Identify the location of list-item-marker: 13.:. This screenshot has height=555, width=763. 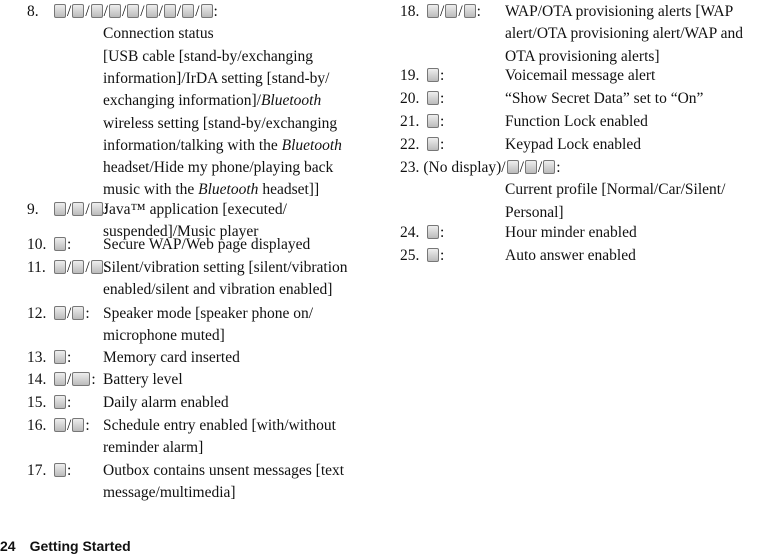
(49, 358).